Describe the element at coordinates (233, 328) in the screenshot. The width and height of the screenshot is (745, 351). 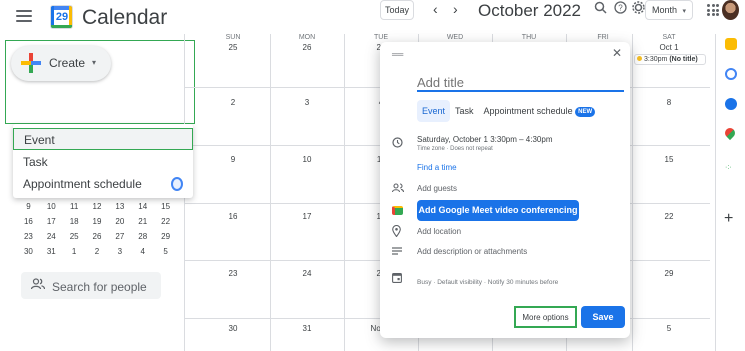
I see `day-cell: 30` at that location.